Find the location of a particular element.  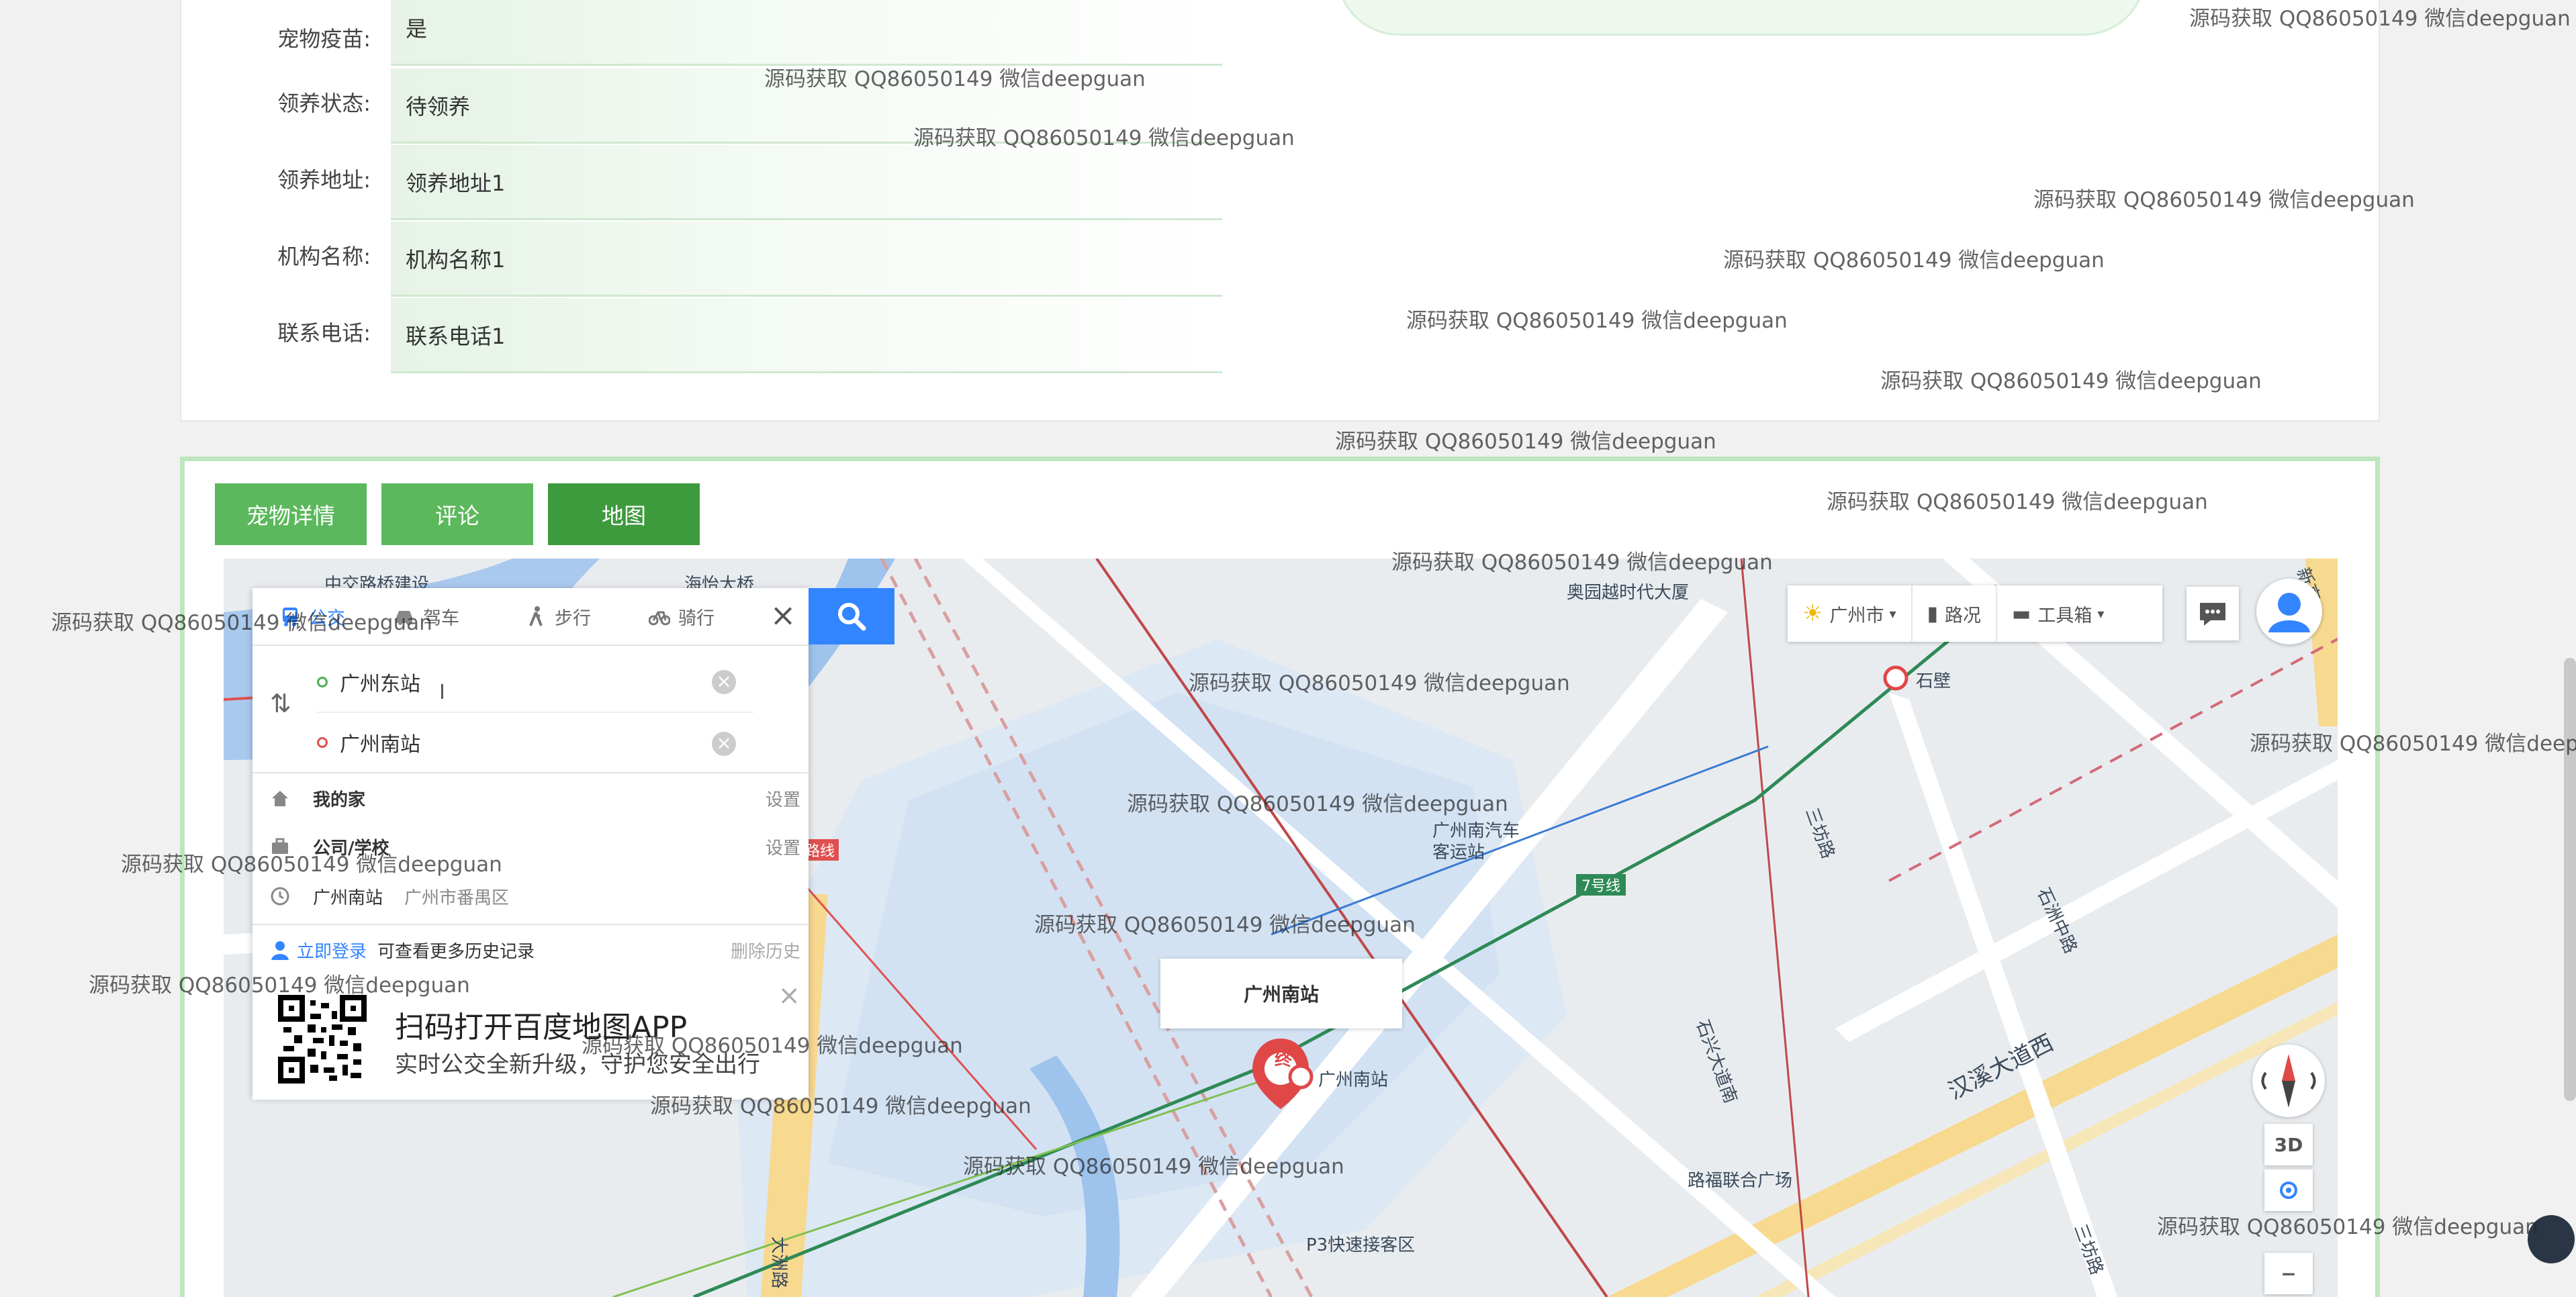

end-input-value: 广州南站 is located at coordinates (380, 745).